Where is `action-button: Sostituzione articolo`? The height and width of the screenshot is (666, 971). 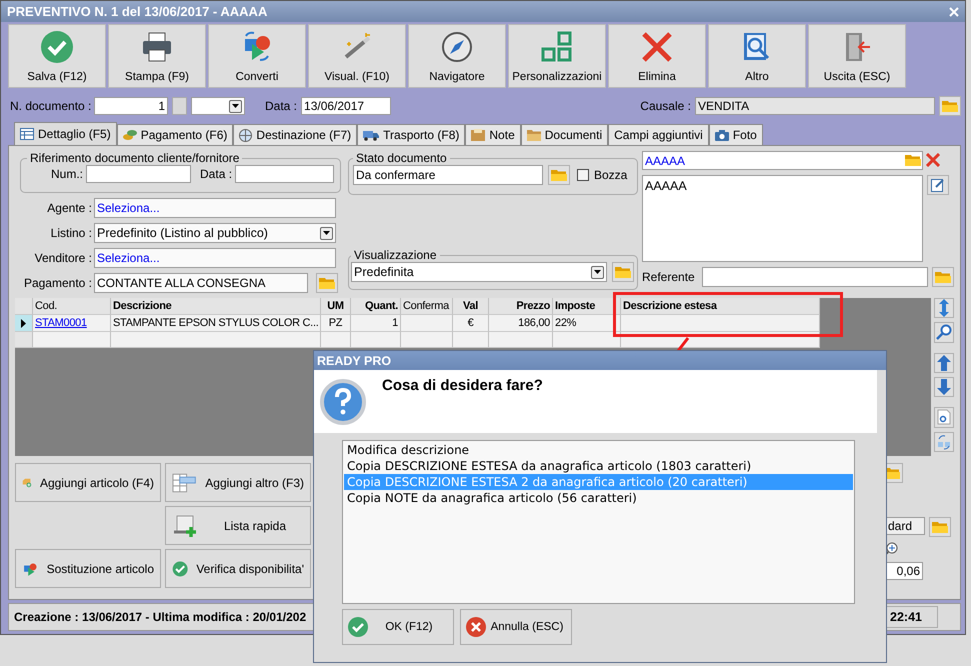
action-button: Sostituzione articolo is located at coordinates (88, 568).